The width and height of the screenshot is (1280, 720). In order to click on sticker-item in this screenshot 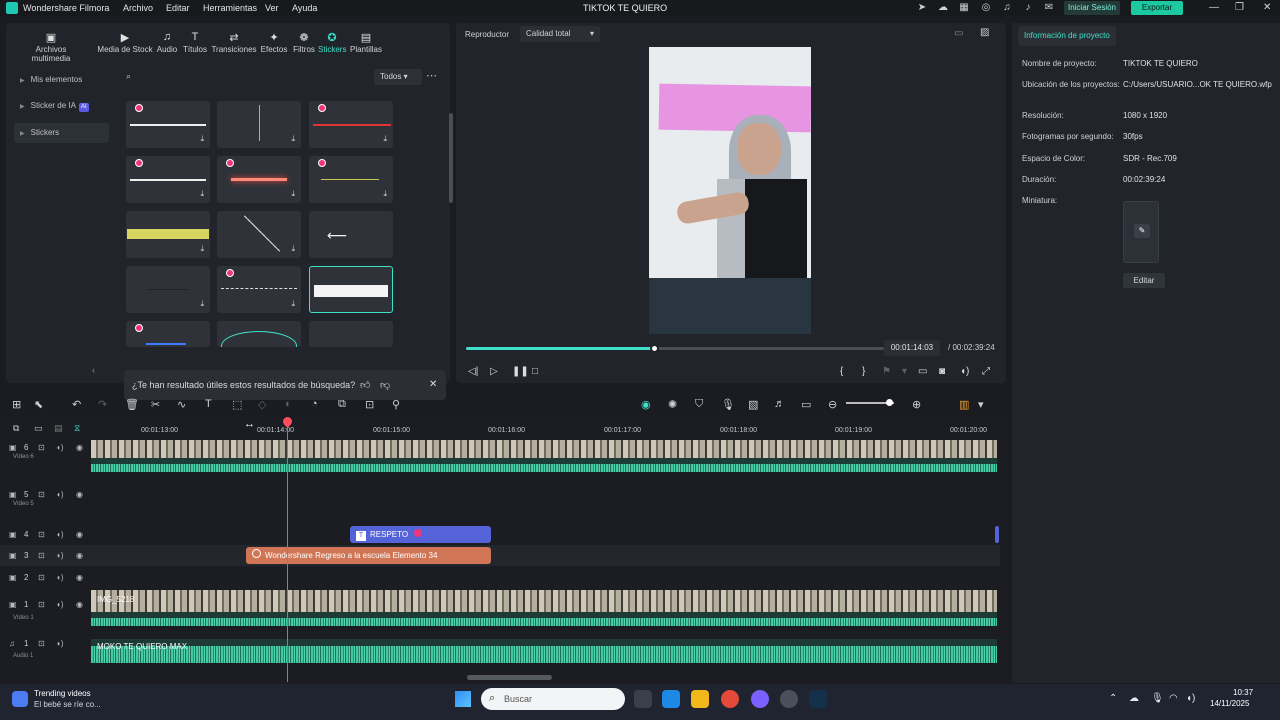, I will do `click(351, 334)`.